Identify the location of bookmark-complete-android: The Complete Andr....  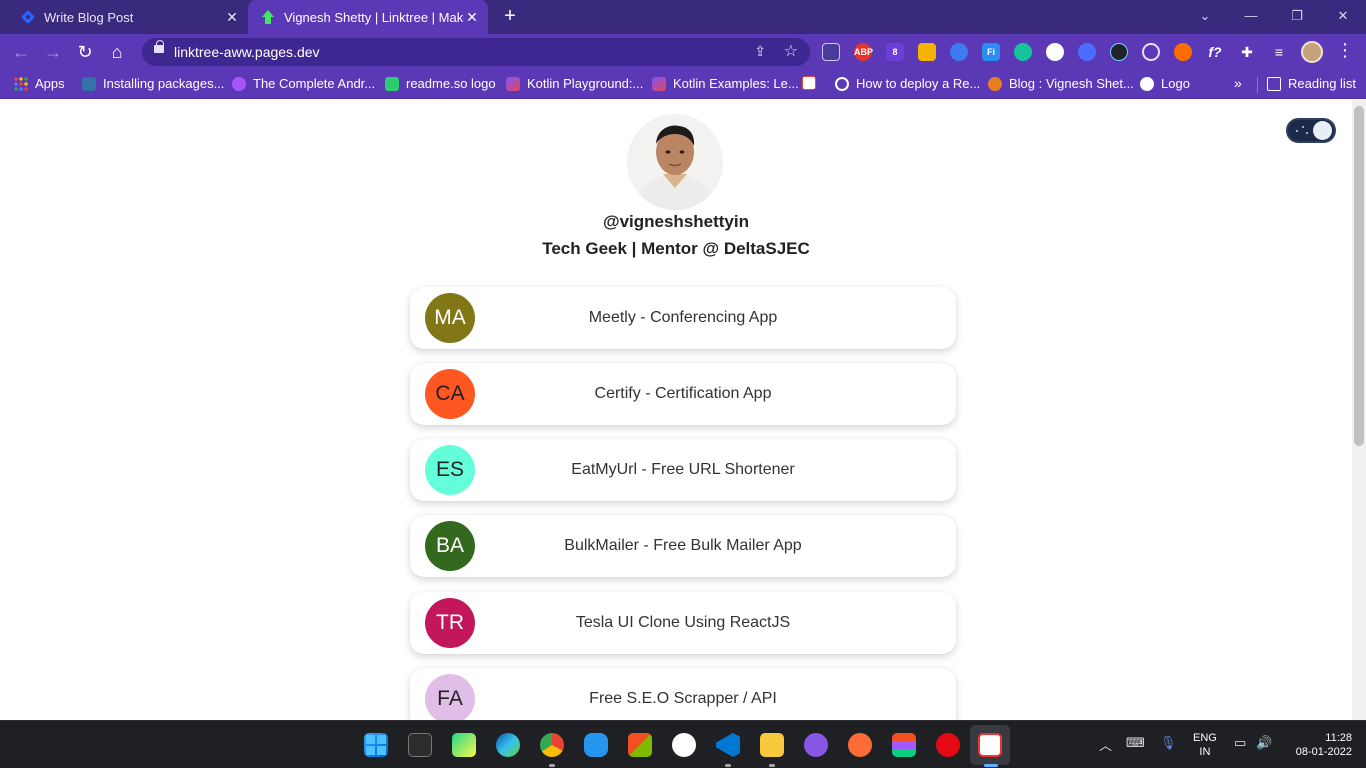
(303, 83).